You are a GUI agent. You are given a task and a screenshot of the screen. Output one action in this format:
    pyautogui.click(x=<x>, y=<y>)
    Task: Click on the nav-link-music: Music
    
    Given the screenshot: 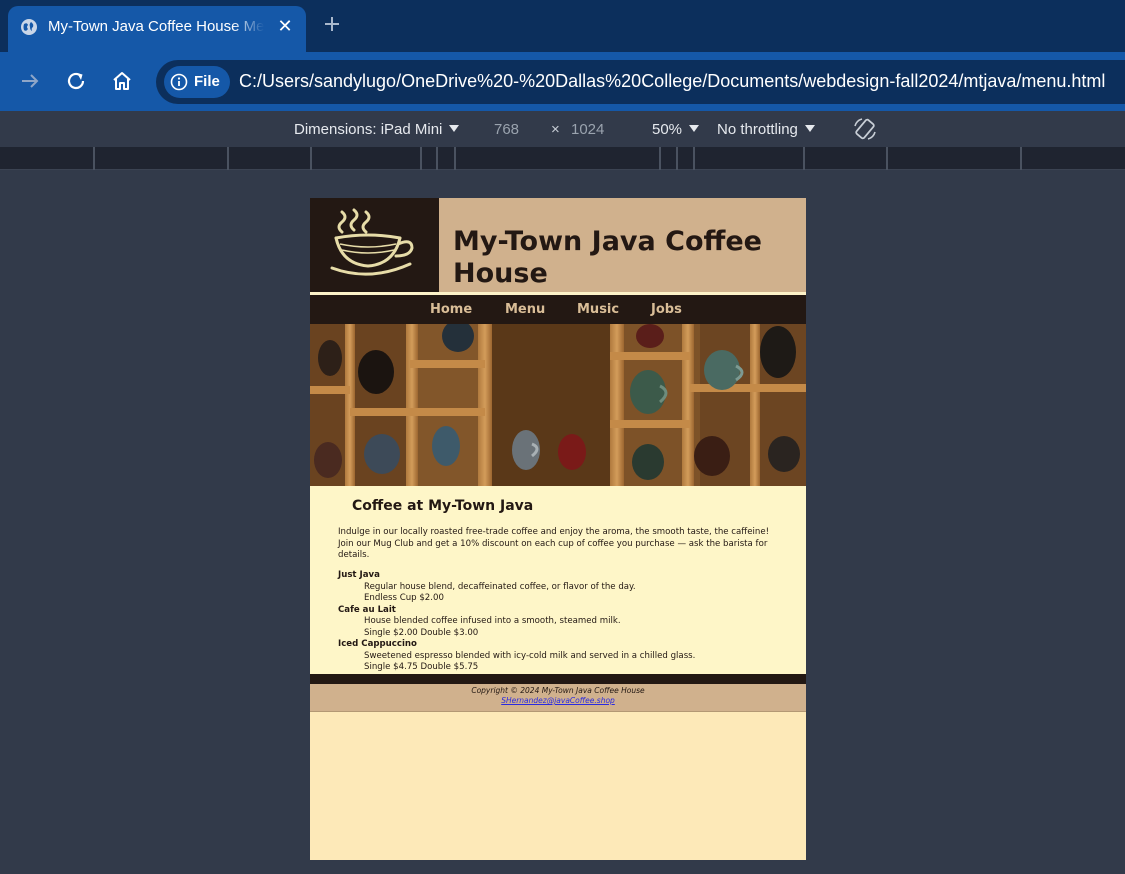 What is the action you would take?
    pyautogui.click(x=598, y=309)
    